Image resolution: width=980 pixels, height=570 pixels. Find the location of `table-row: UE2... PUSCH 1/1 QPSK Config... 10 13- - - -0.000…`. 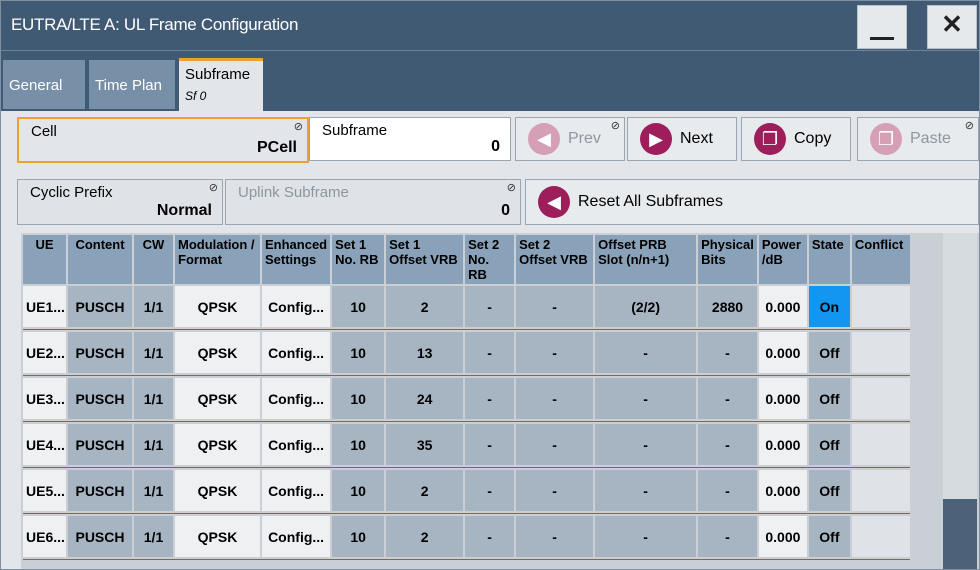

table-row: UE2... PUSCH 1/1 QPSK Config... 10 13- - - -0.000… is located at coordinates (466, 352).